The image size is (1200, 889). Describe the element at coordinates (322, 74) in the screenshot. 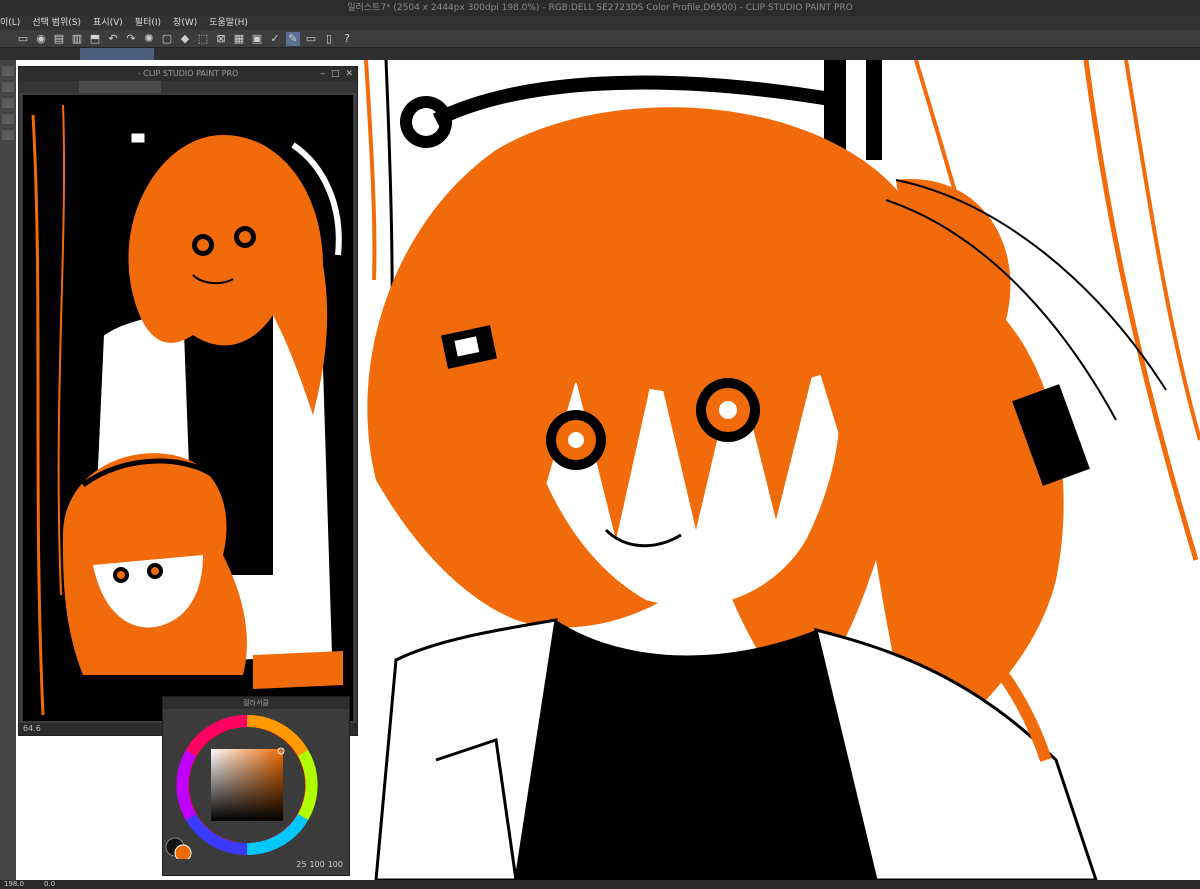

I see `minimize-icon: –` at that location.